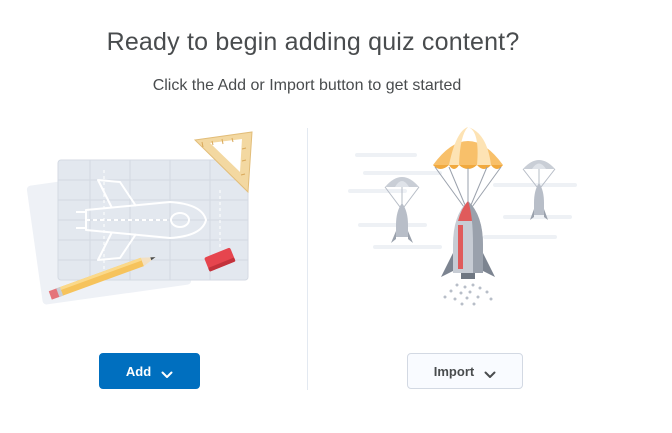  What do you see at coordinates (454, 371) in the screenshot?
I see `import-button-label: Import` at bounding box center [454, 371].